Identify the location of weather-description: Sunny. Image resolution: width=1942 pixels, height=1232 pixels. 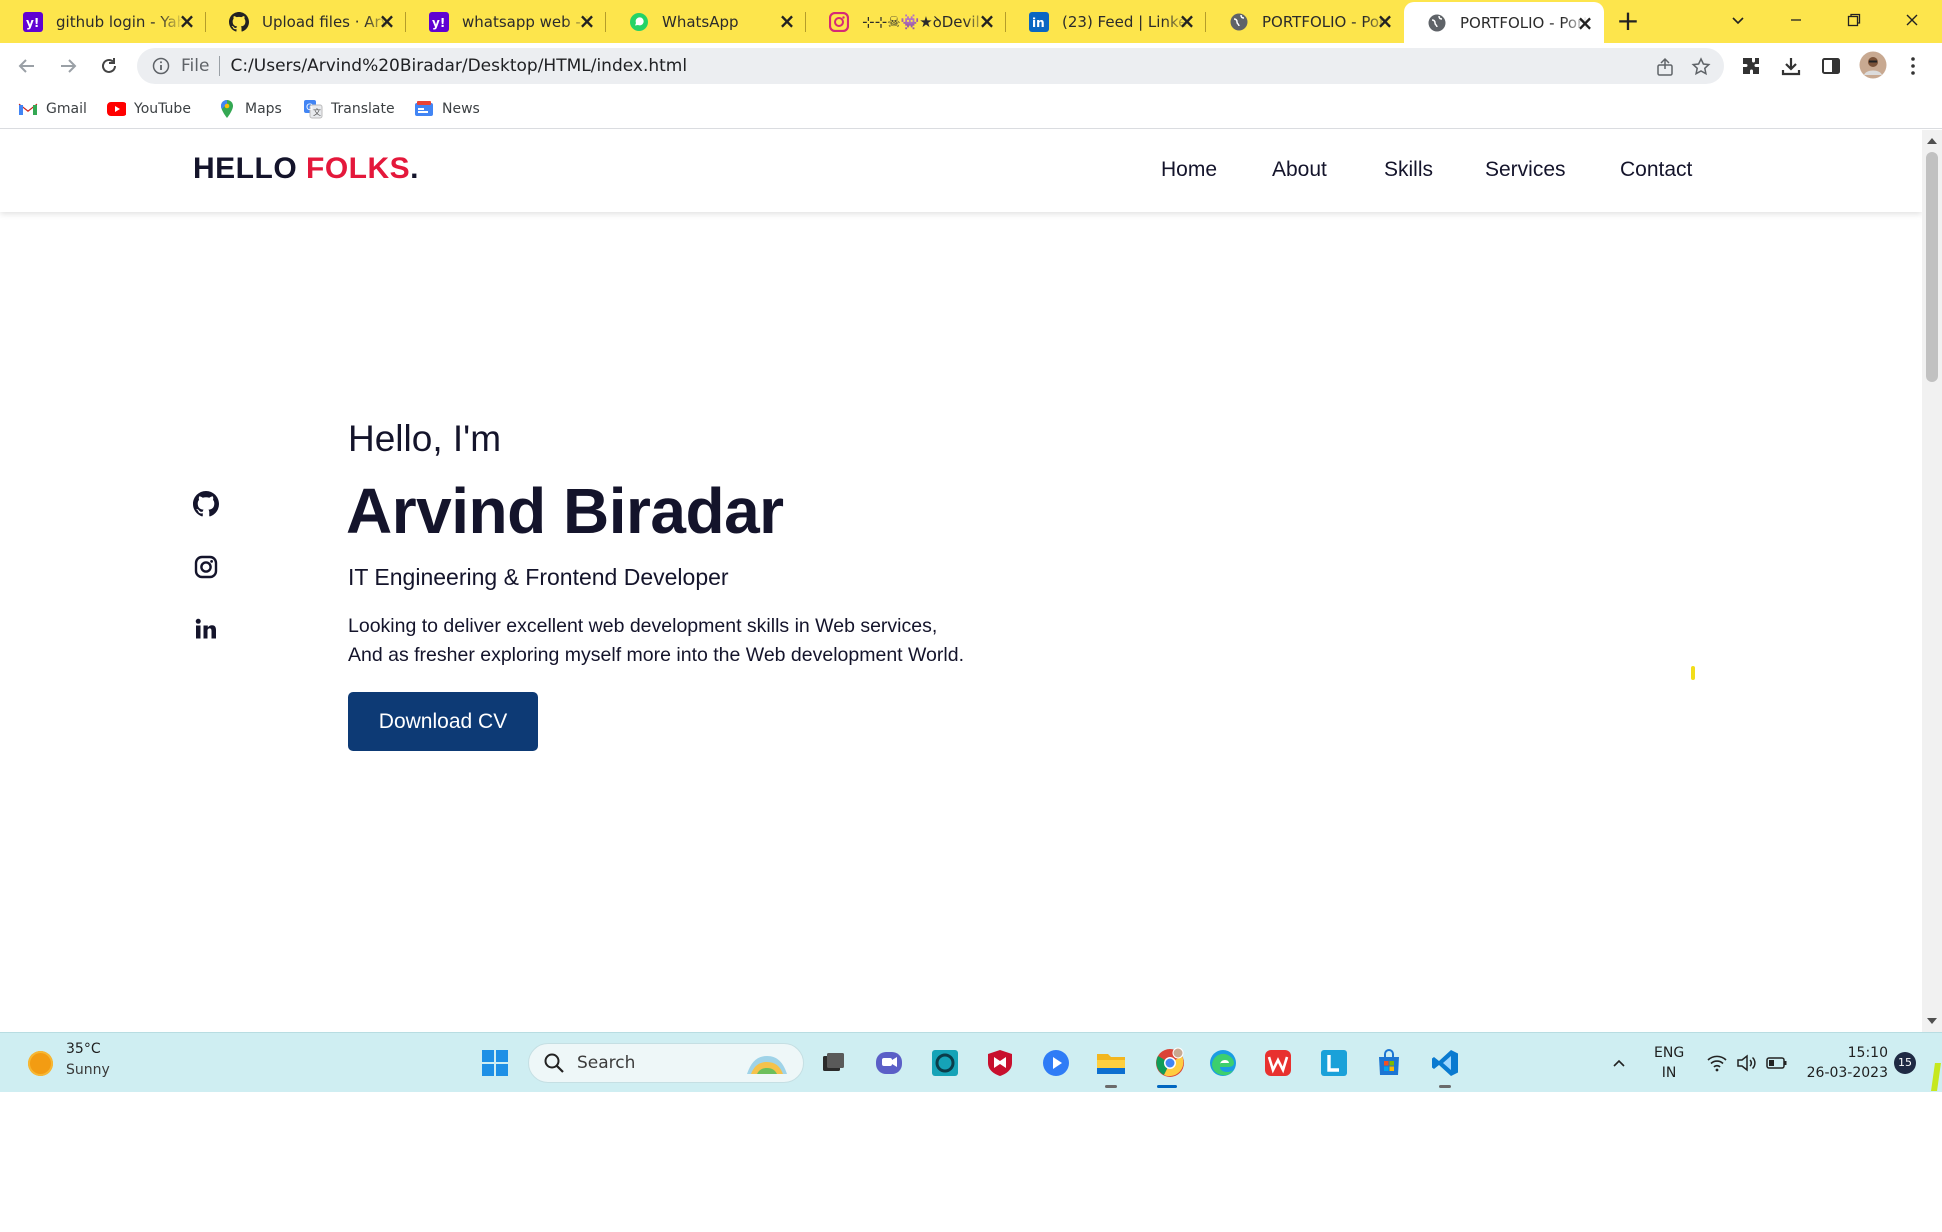
(88, 1070).